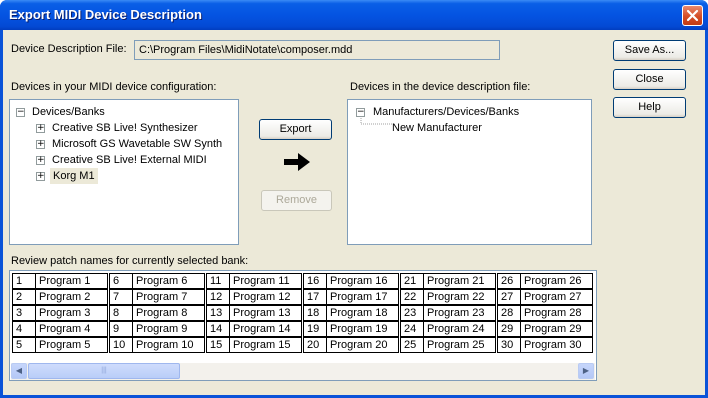 The image size is (708, 398). I want to click on patch-number-cell: 8, so click(121, 313).